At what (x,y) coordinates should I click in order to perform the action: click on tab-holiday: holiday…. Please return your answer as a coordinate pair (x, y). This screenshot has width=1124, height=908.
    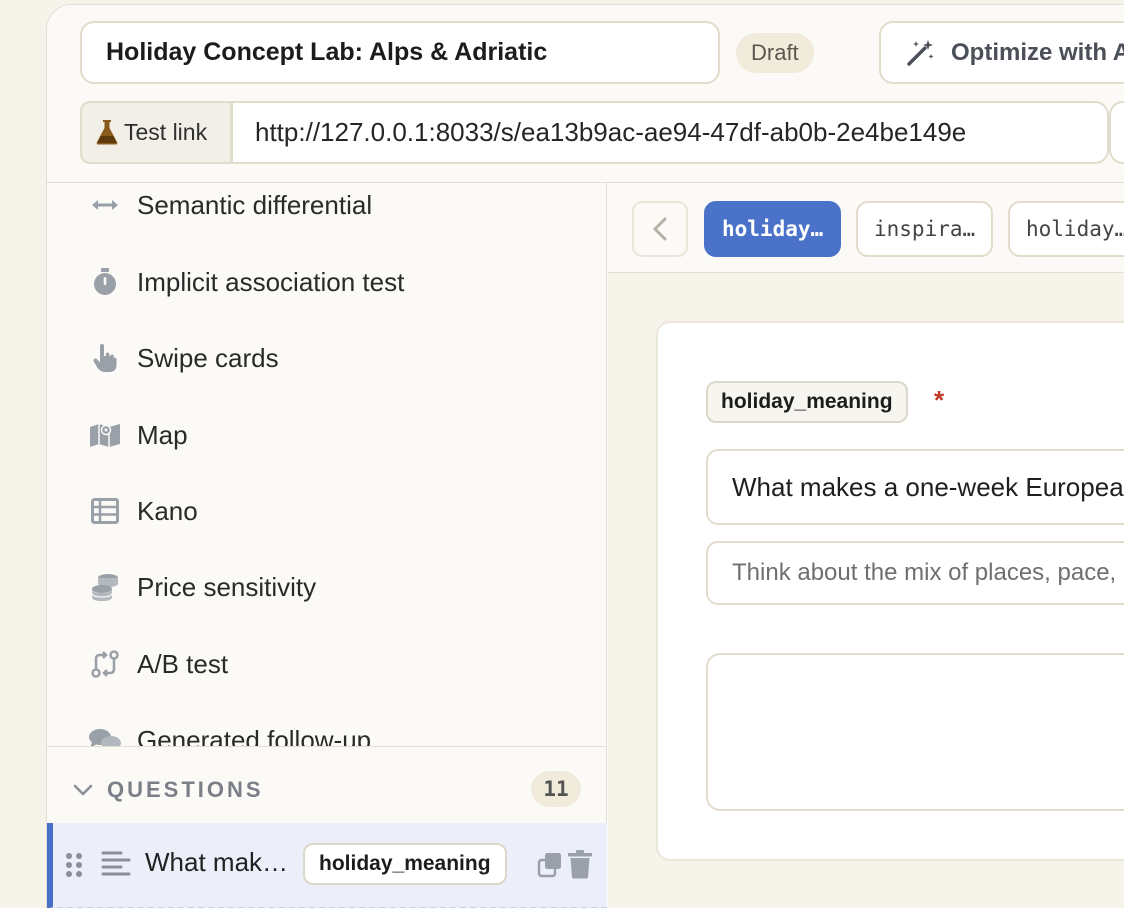
    Looking at the image, I should click on (1066, 229).